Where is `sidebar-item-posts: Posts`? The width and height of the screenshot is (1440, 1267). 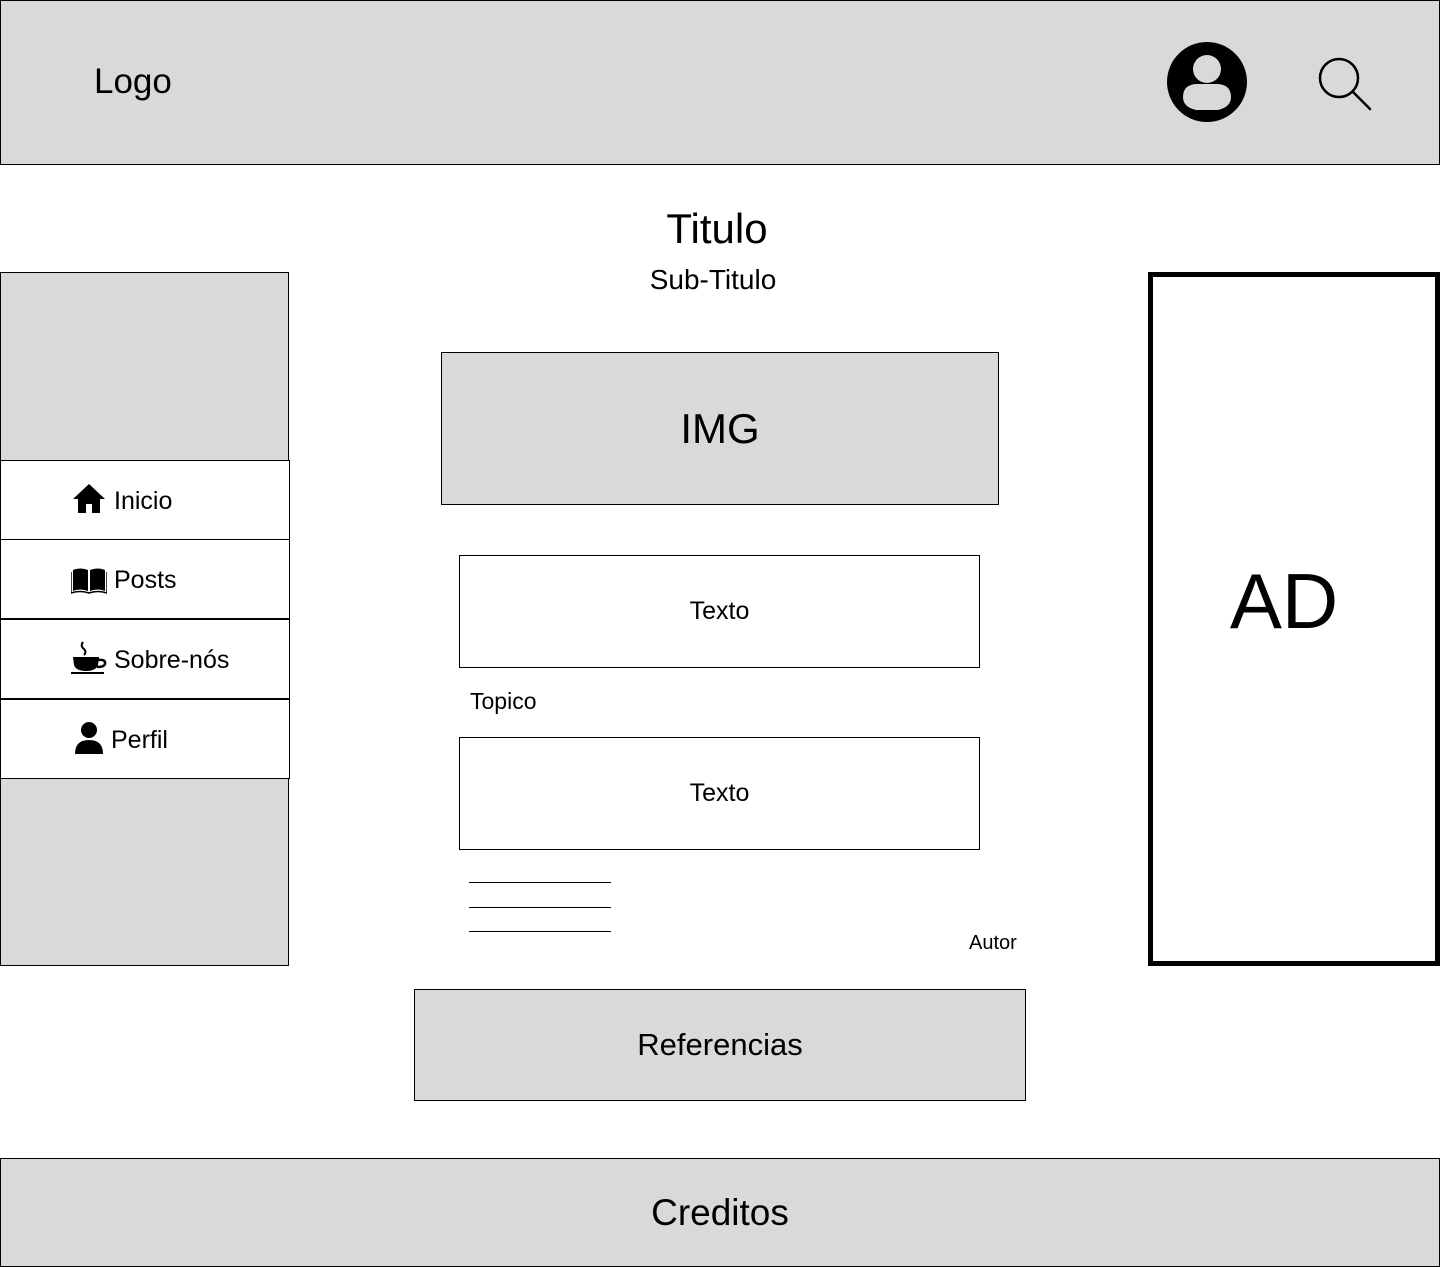
sidebar-item-posts: Posts is located at coordinates (145, 579).